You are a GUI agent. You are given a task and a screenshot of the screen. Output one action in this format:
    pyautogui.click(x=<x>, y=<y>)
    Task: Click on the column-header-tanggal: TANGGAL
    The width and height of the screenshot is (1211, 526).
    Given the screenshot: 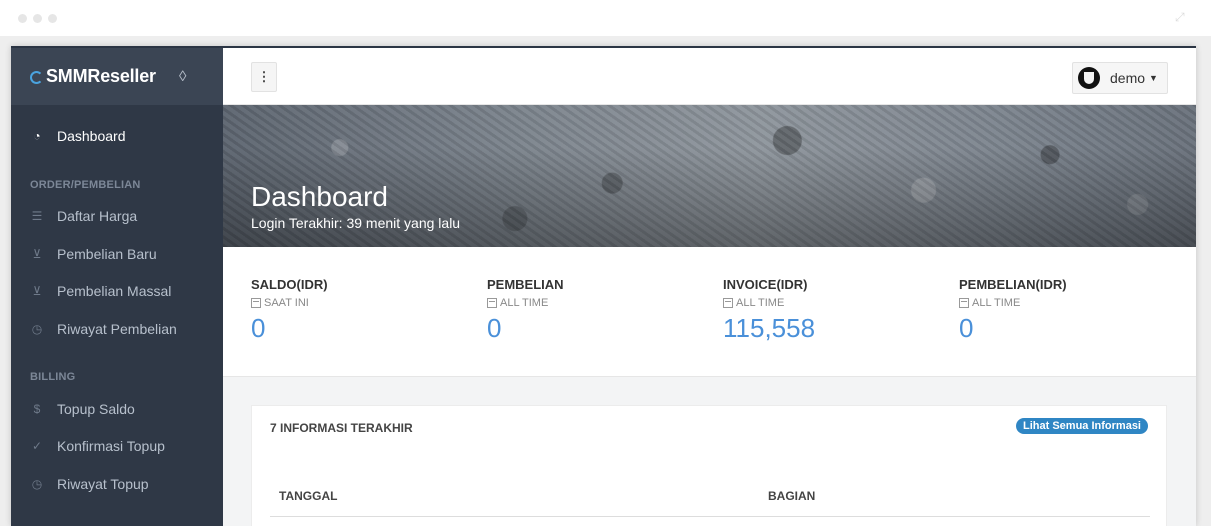 What is the action you would take?
    pyautogui.click(x=308, y=496)
    